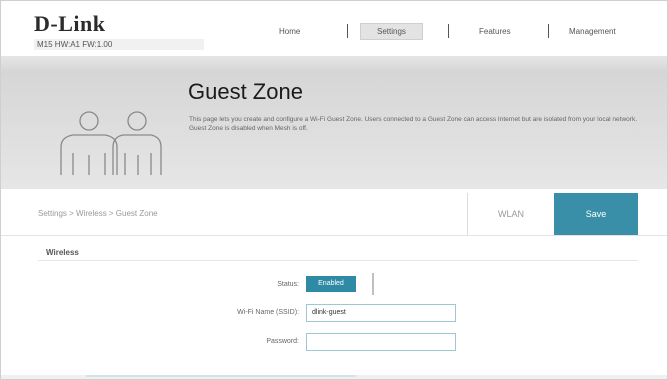 The image size is (668, 380). What do you see at coordinates (111, 143) in the screenshot?
I see `guest-users-icon` at bounding box center [111, 143].